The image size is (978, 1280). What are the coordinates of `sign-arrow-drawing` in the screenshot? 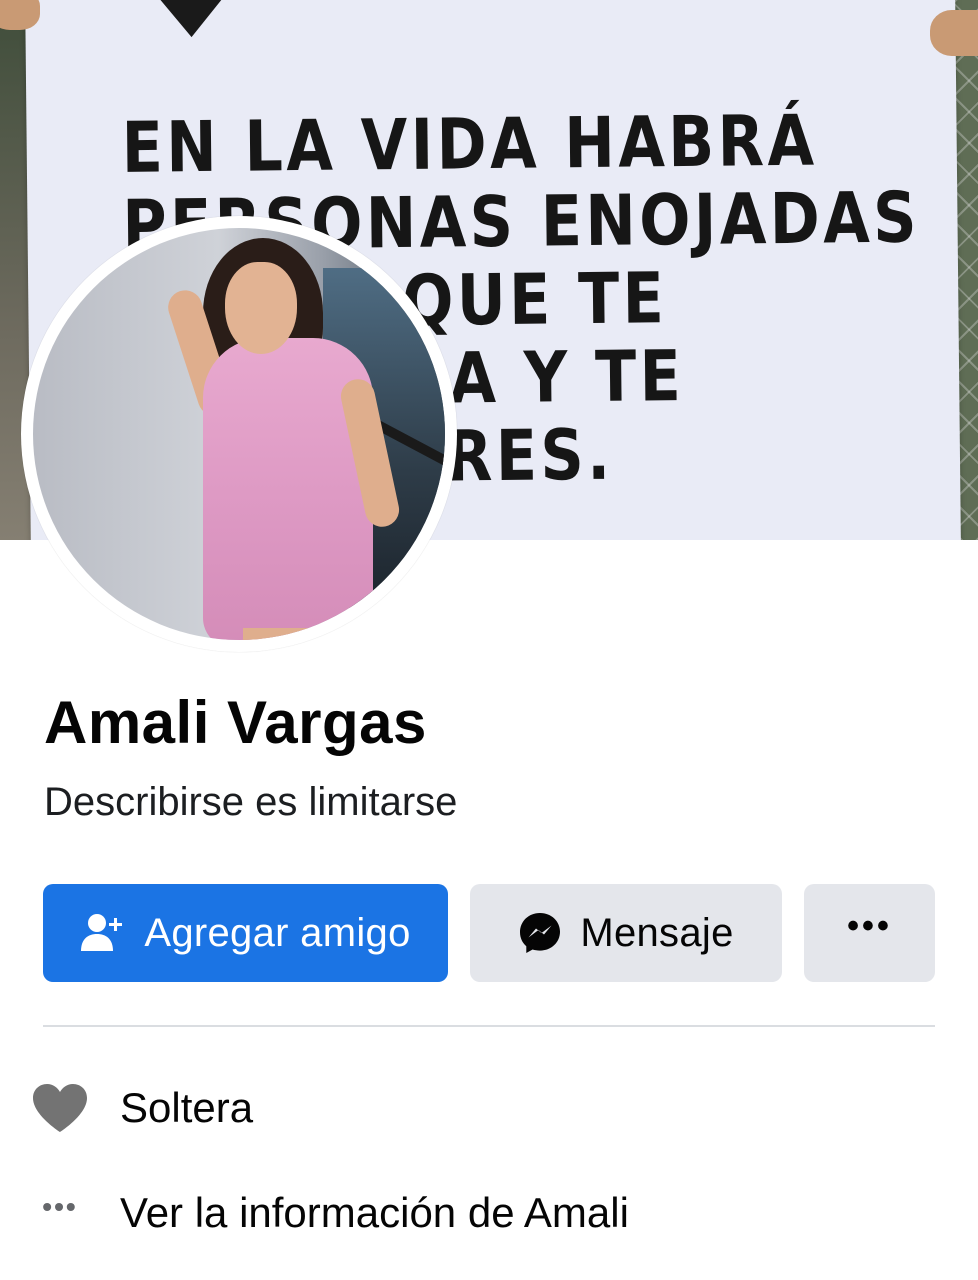 It's located at (191, 19).